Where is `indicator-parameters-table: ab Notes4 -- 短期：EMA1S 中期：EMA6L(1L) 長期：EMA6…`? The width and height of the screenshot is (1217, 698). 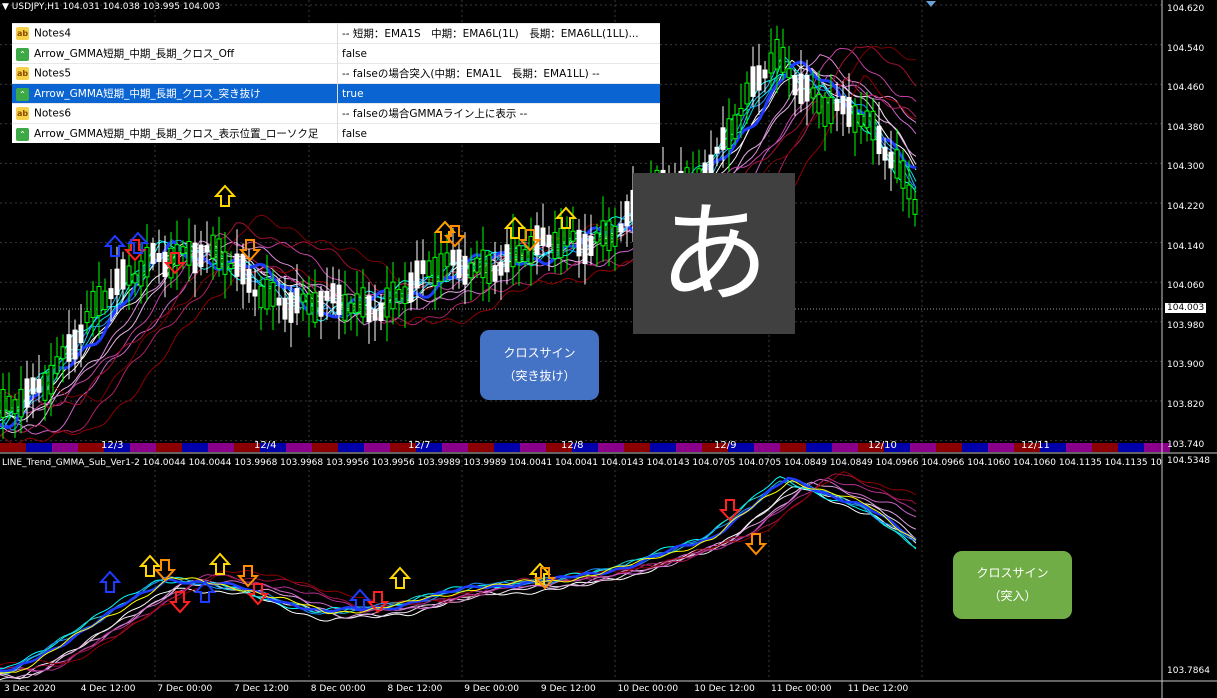
indicator-parameters-table: ab Notes4 -- 短期：EMA1S 中期：EMA6L(1L) 長期：EMA6… is located at coordinates (336, 83).